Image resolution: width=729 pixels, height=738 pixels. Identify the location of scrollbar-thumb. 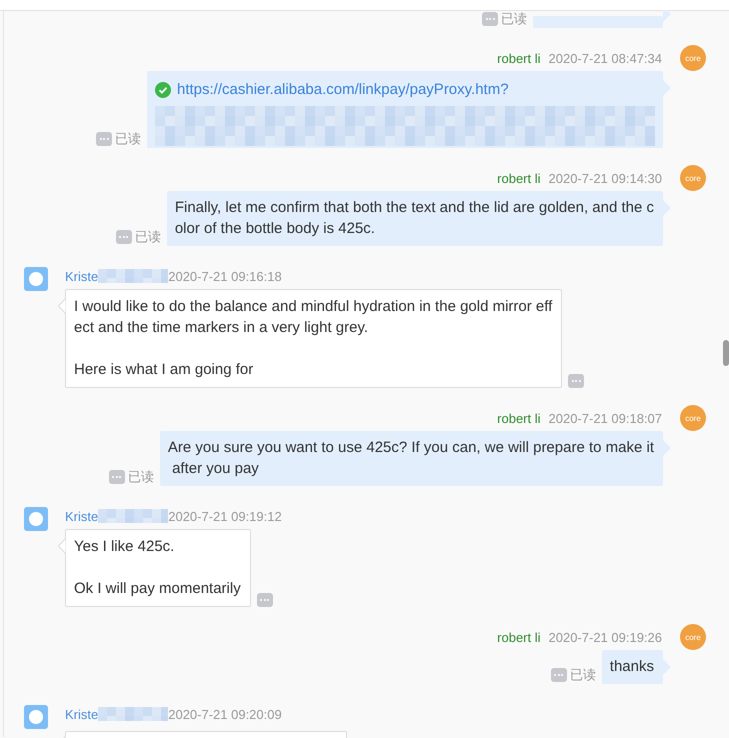
(726, 353).